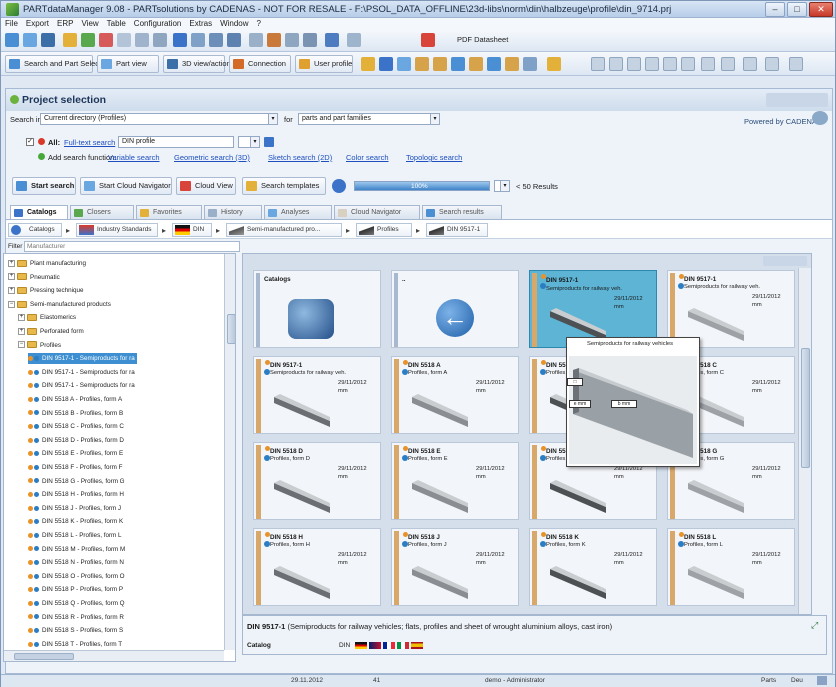  Describe the element at coordinates (775, 9) in the screenshot. I see `minimize-button: –` at that location.